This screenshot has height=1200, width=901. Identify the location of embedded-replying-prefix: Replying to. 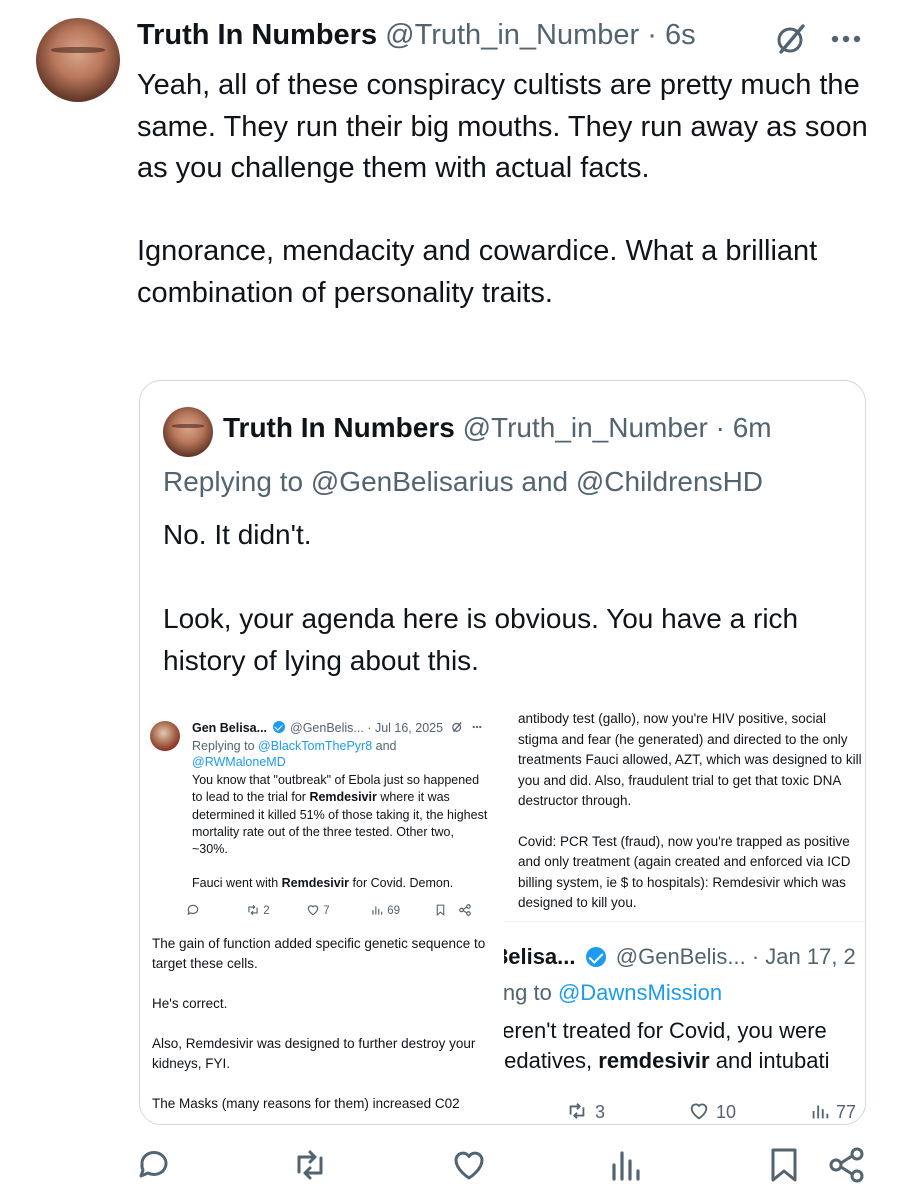
(223, 746).